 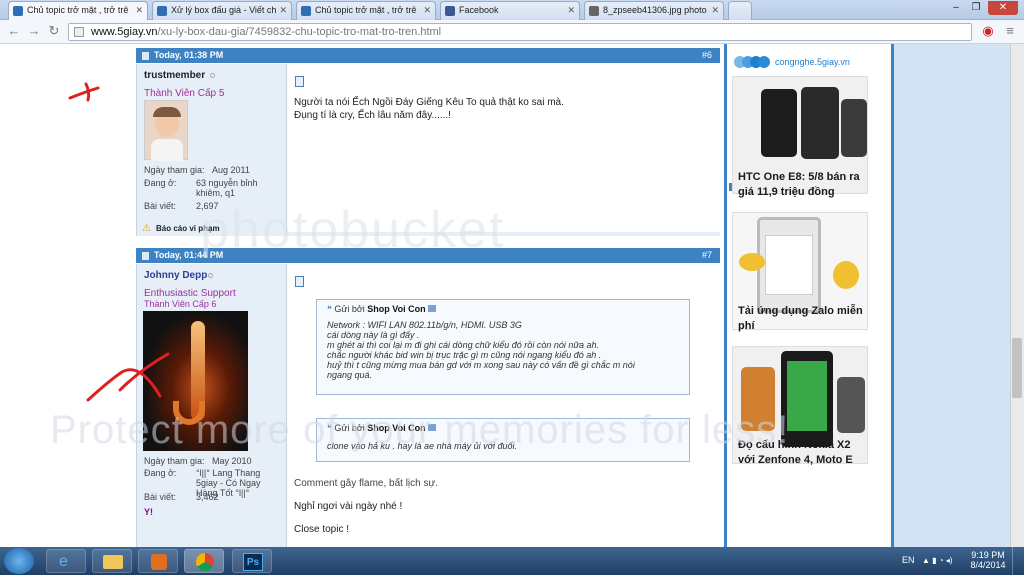 I want to click on tray-icons: ▲ ▮ ◔ ◂), so click(x=937, y=560).